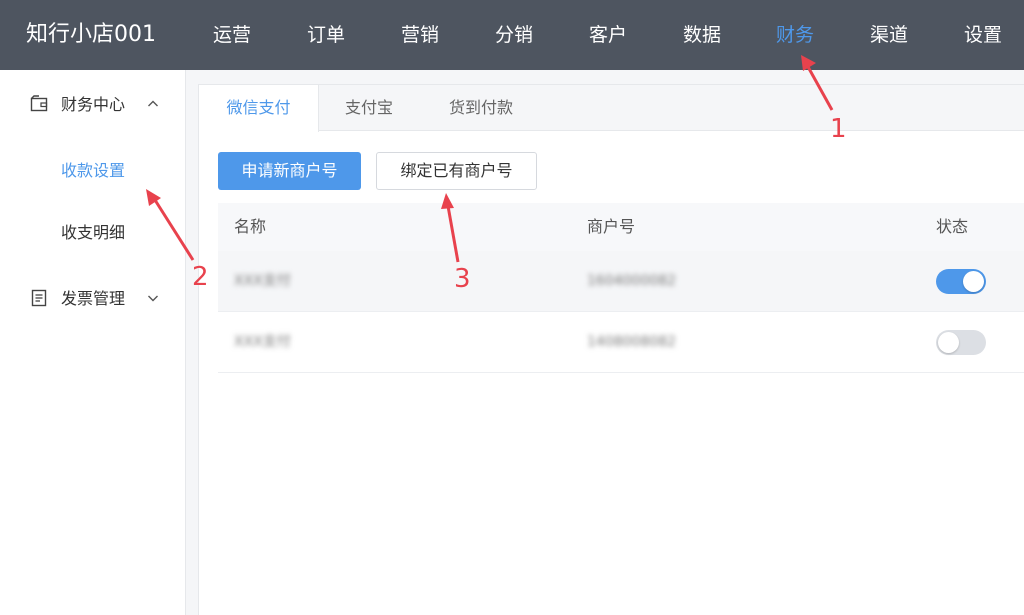 The width and height of the screenshot is (1024, 615). What do you see at coordinates (91, 34) in the screenshot?
I see `store-name: 知行小店001` at bounding box center [91, 34].